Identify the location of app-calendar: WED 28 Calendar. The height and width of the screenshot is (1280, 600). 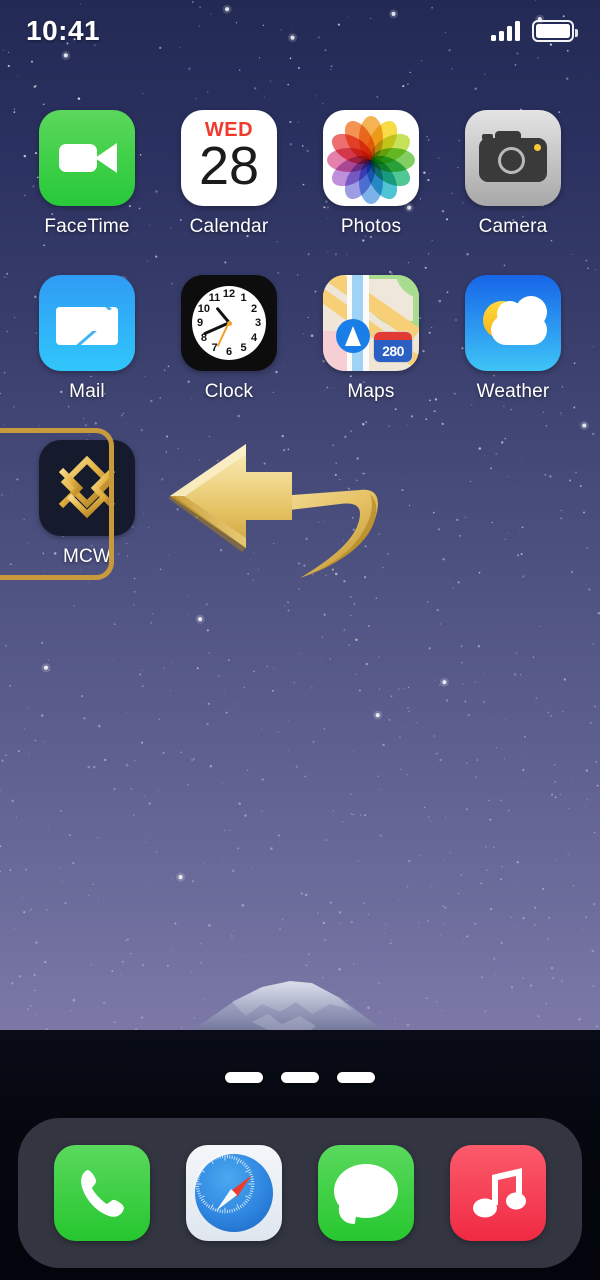
(229, 174).